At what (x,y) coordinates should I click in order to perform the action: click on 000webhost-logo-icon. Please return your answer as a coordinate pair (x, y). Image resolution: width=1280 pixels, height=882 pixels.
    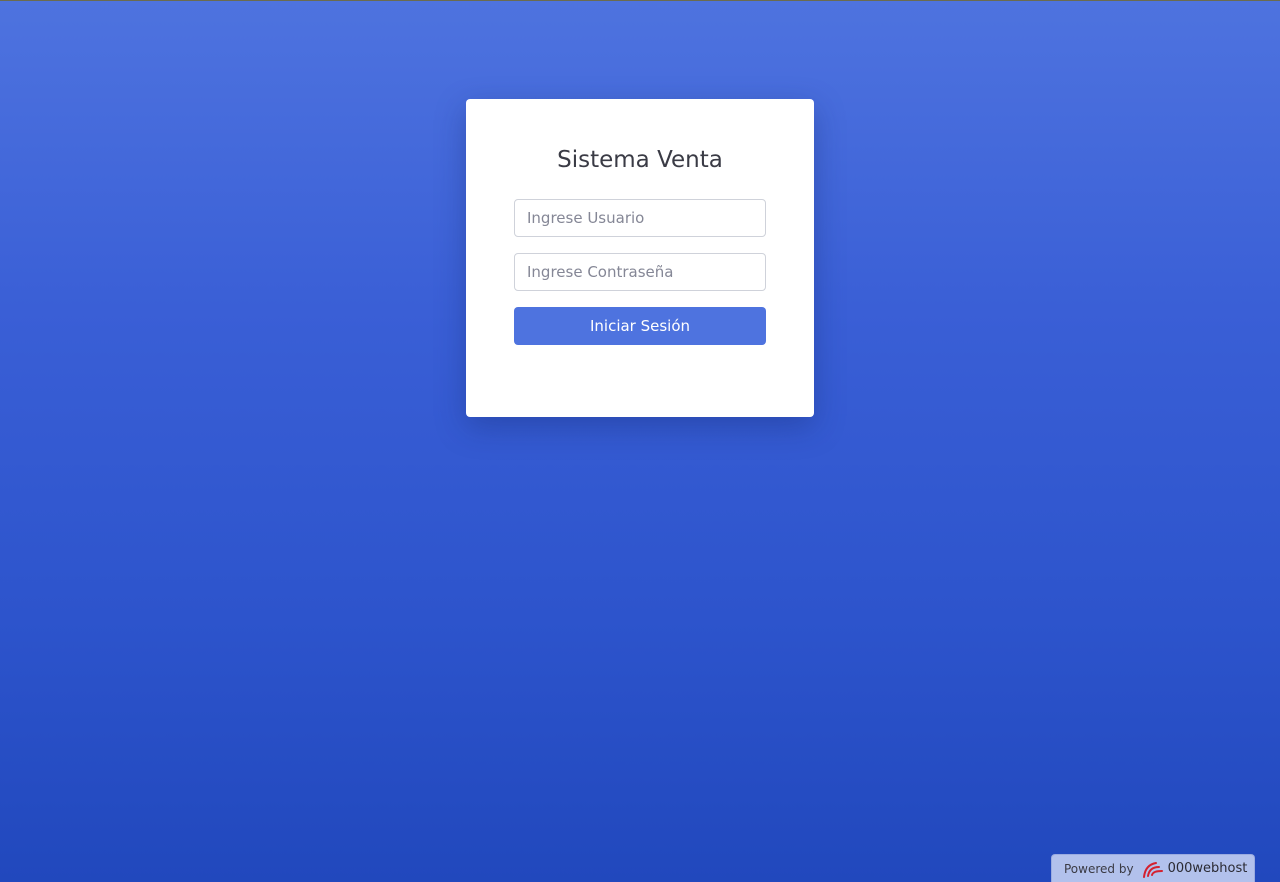
    Looking at the image, I should click on (1152, 869).